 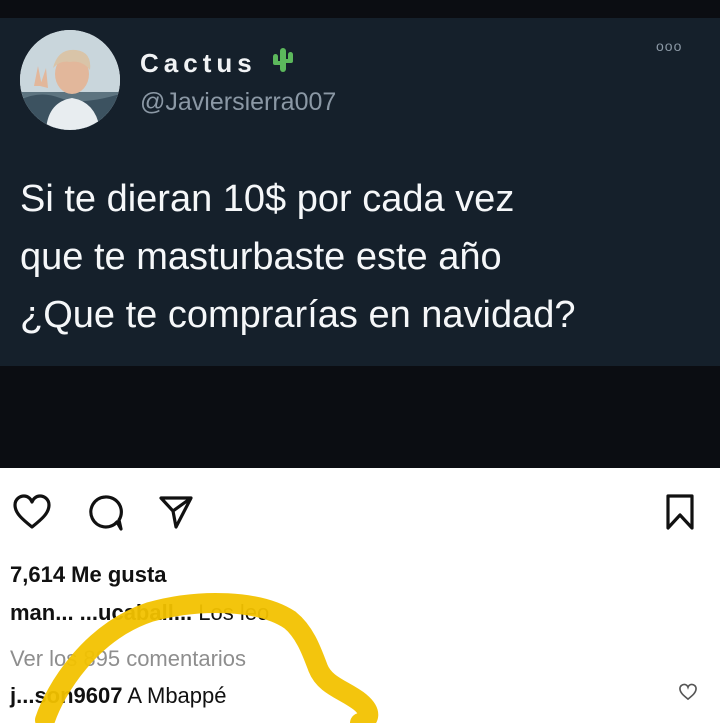 I want to click on avatar, so click(x=70, y=80).